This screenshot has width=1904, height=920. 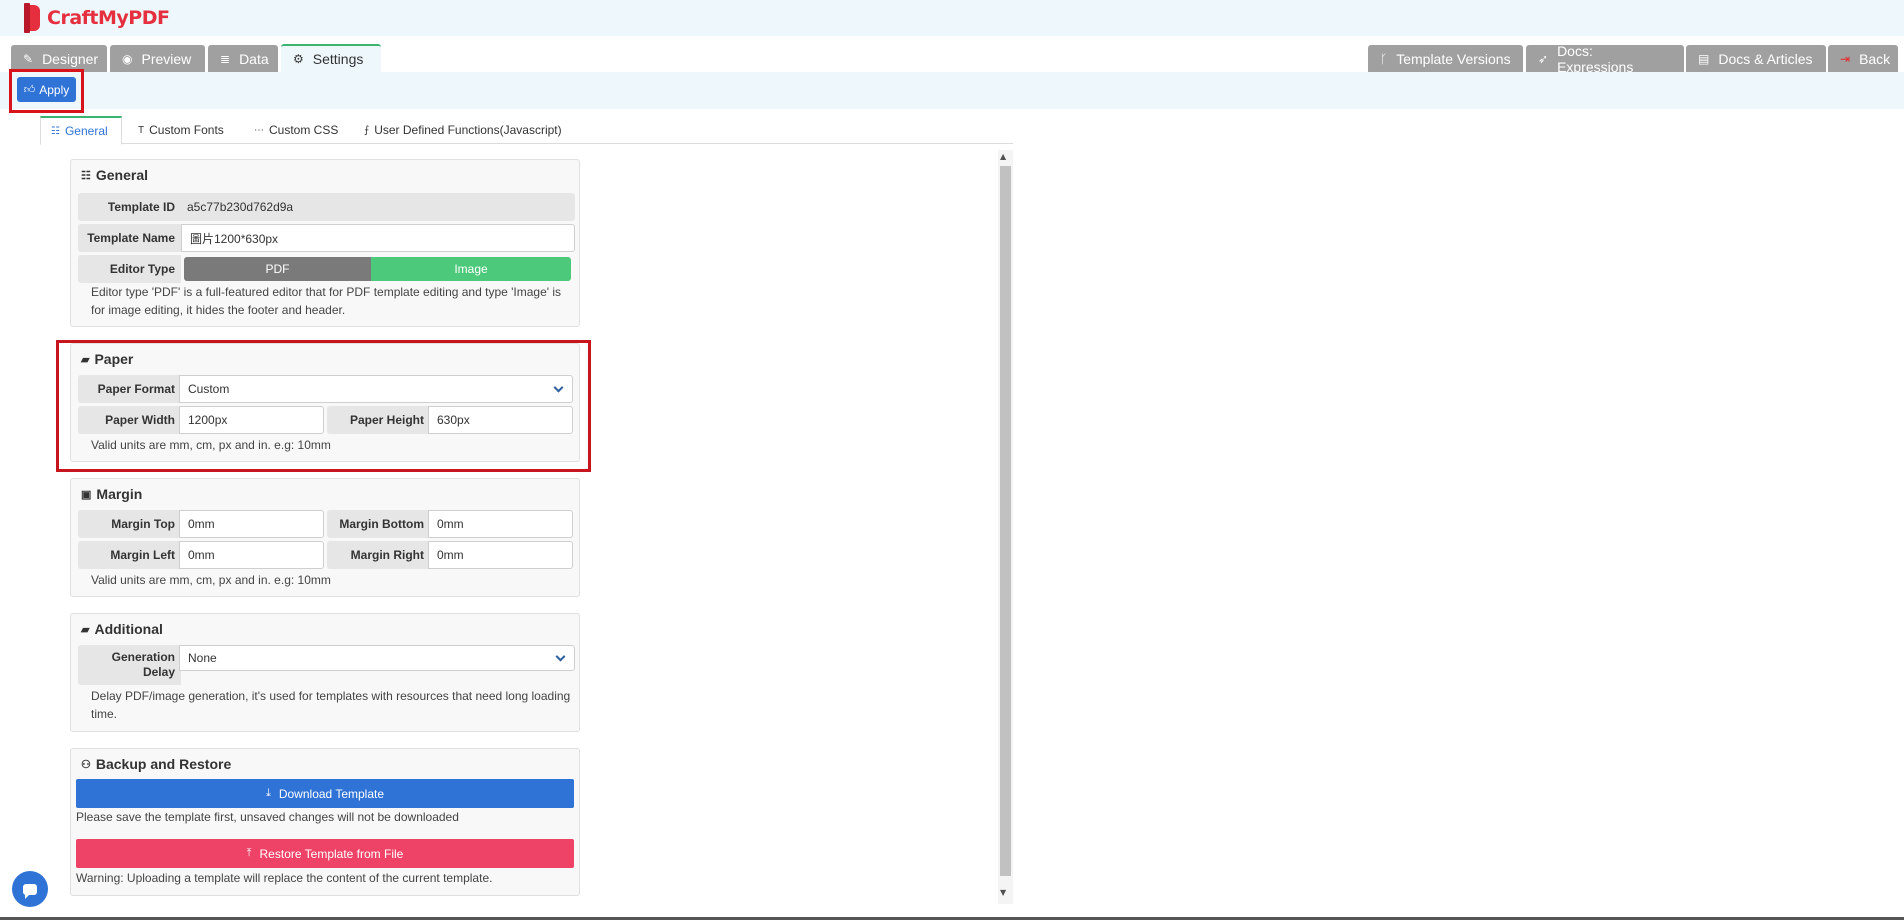 I want to click on tab-label: Back, so click(x=1875, y=58).